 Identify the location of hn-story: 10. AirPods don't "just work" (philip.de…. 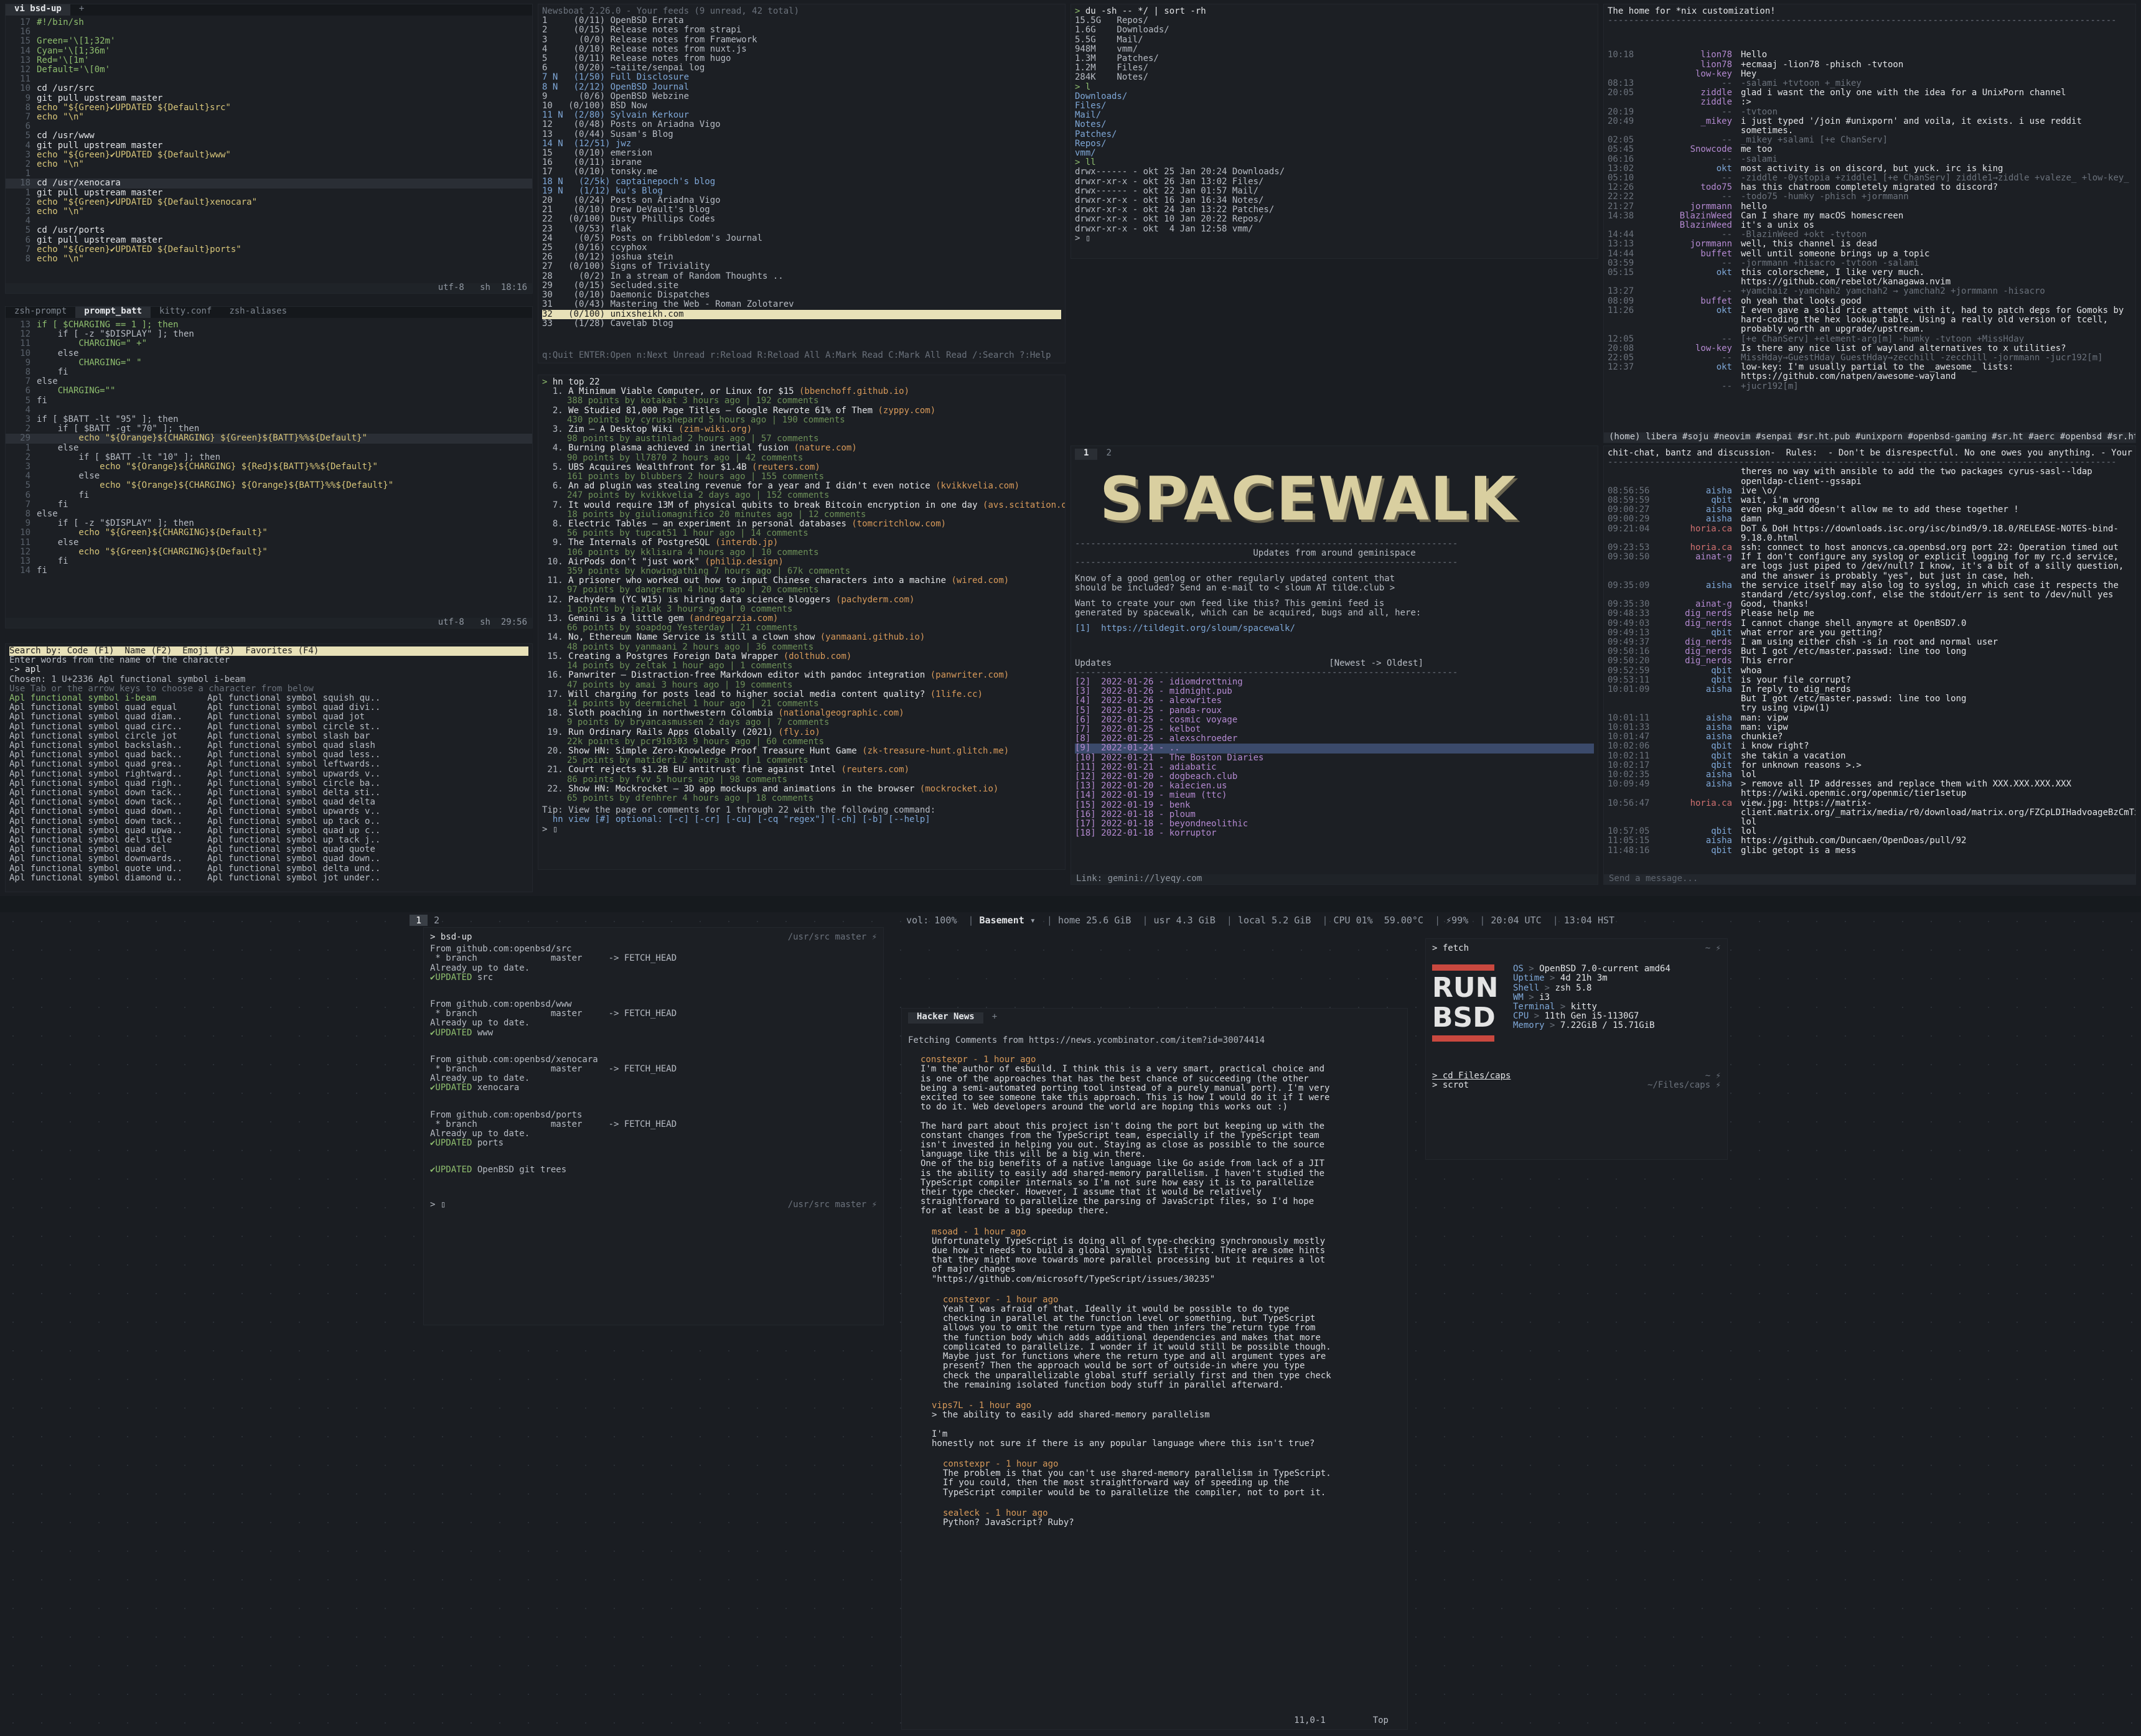
(801, 562).